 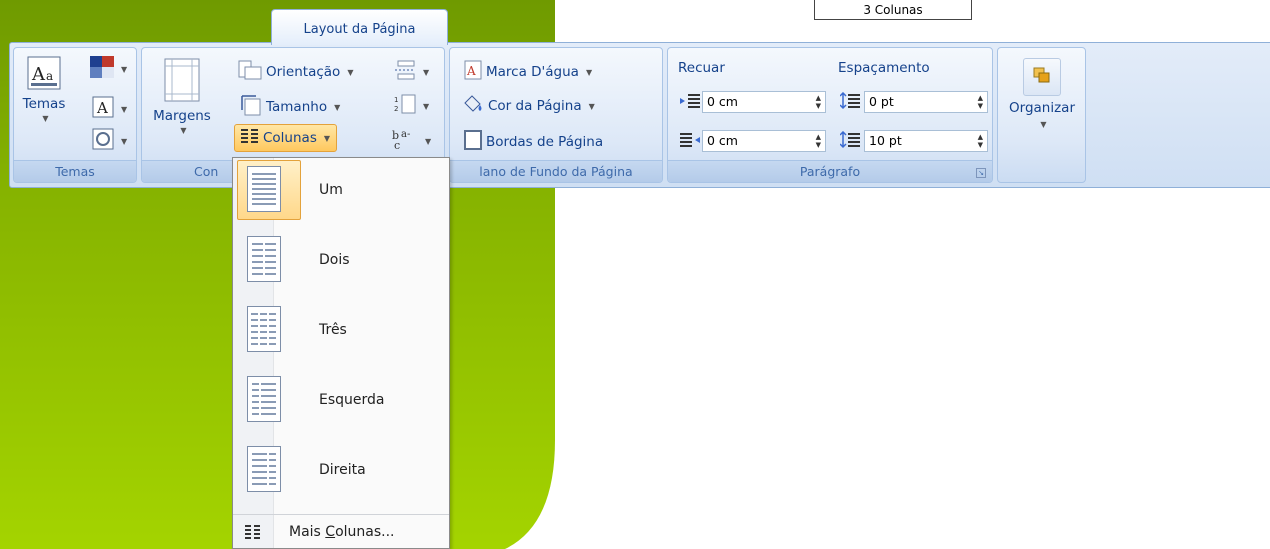 I want to click on menu-item-label: Dois, so click(x=334, y=260).